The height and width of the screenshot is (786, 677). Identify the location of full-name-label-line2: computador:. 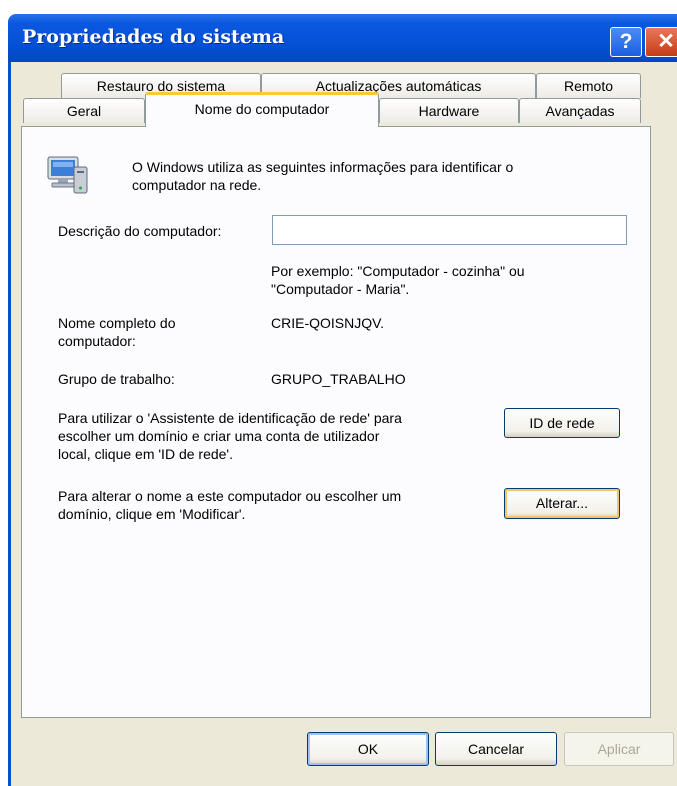
(97, 341).